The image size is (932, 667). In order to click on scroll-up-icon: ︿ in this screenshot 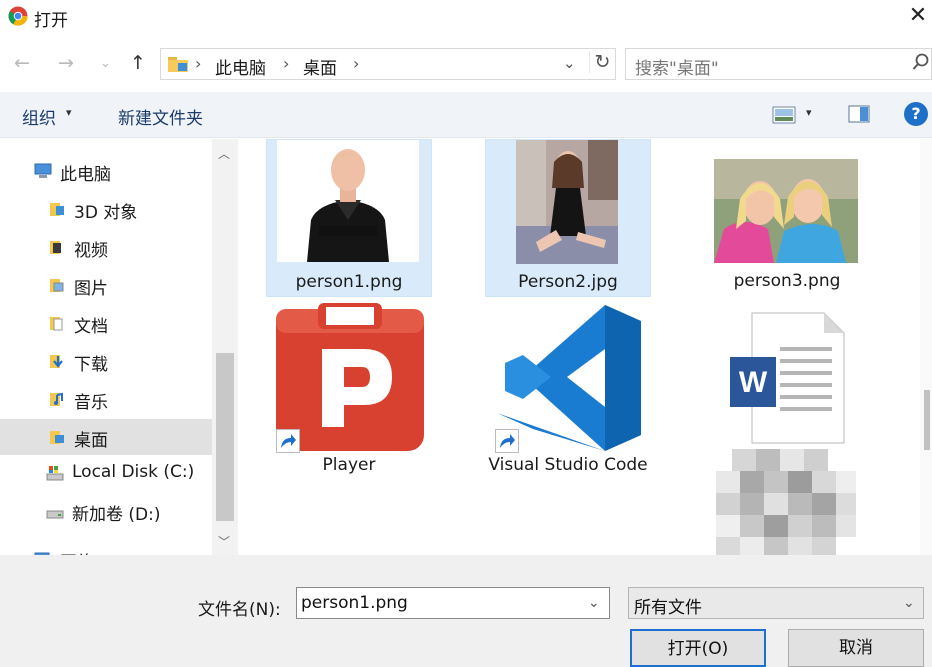, I will do `click(224, 153)`.